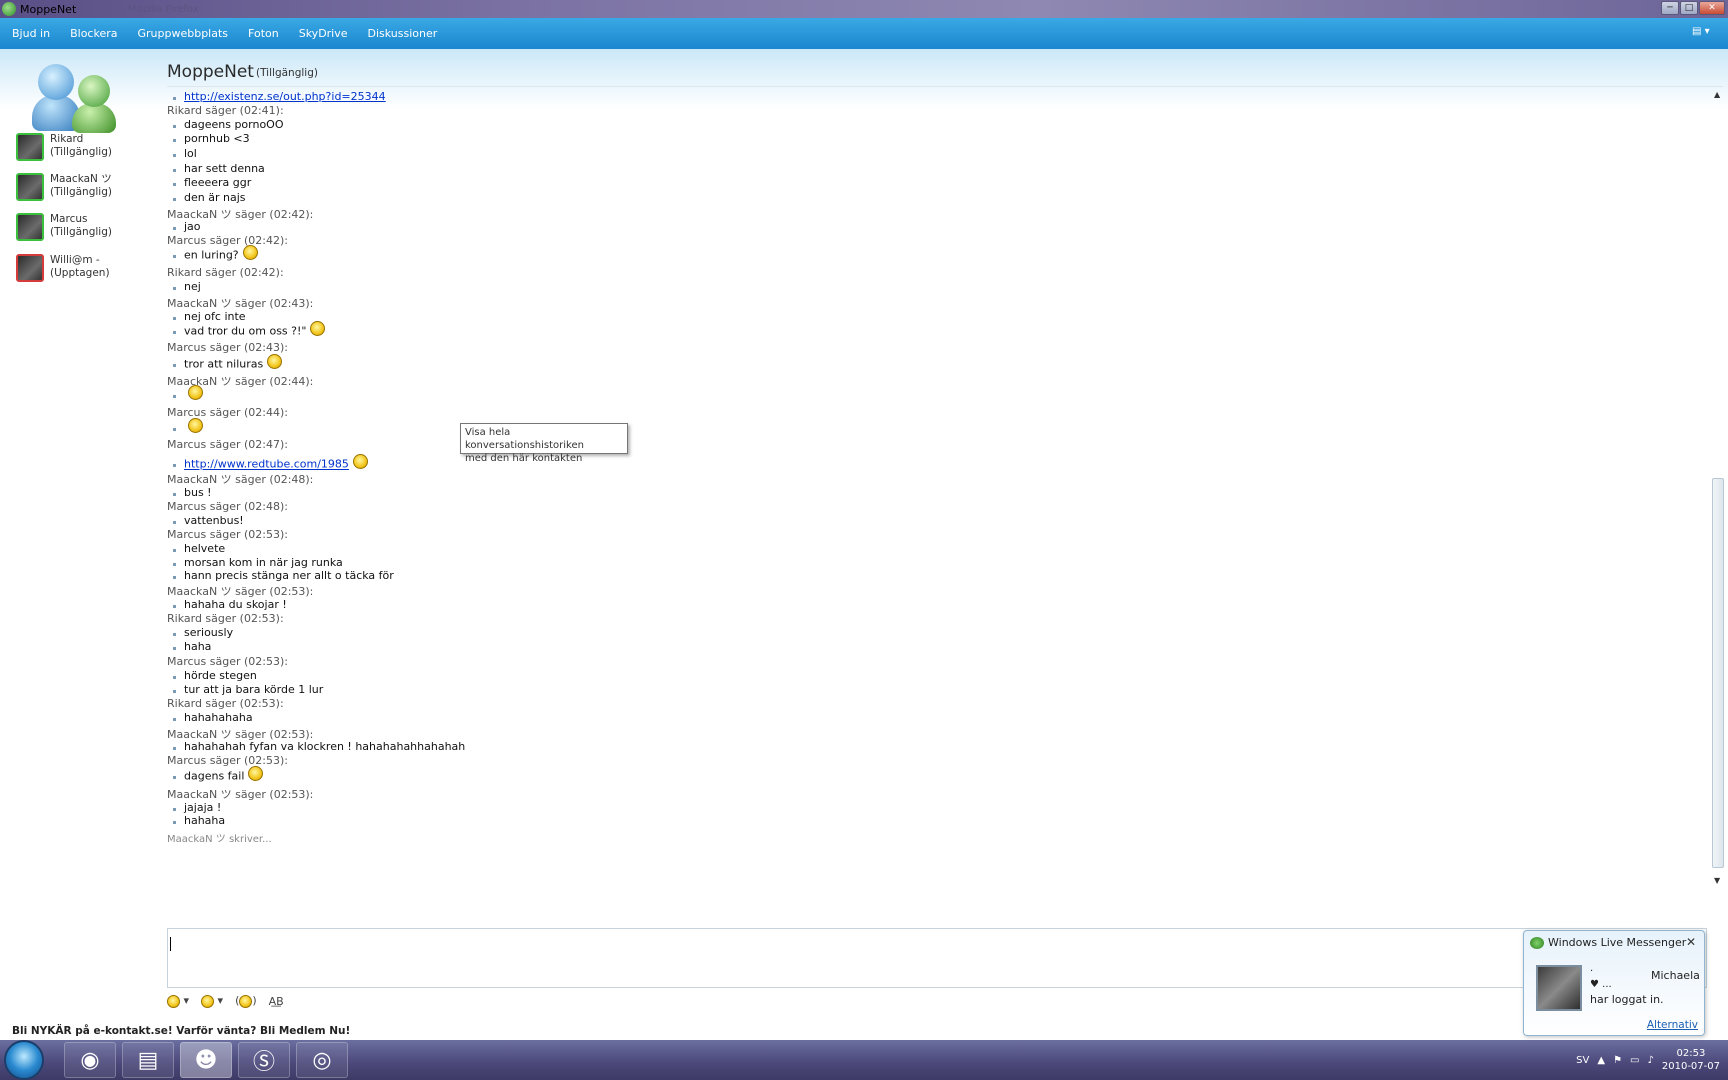 The image size is (1728, 1080). I want to click on spotify-icon: ◎, so click(322, 1060).